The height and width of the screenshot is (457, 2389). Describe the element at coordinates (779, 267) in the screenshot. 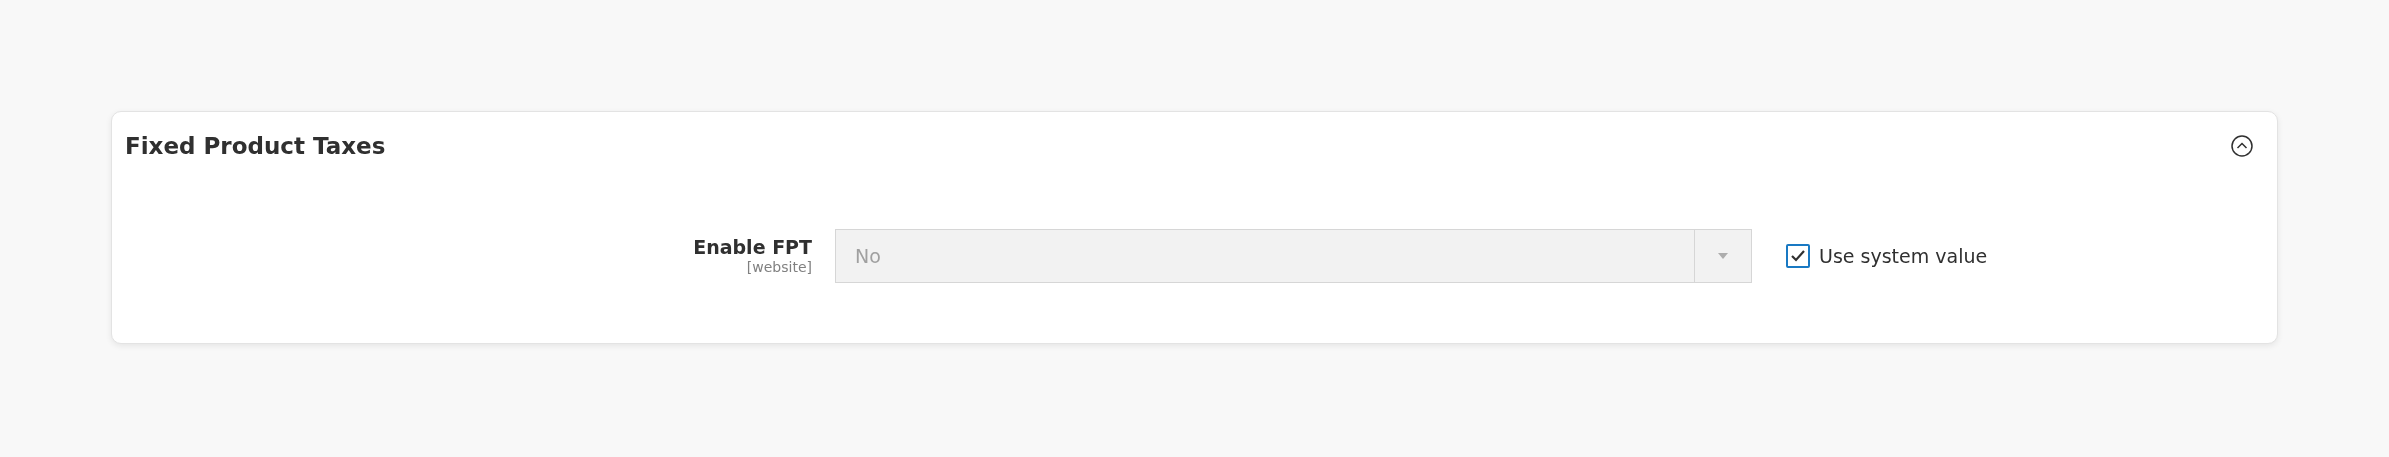

I see `scope-label: [website]` at that location.